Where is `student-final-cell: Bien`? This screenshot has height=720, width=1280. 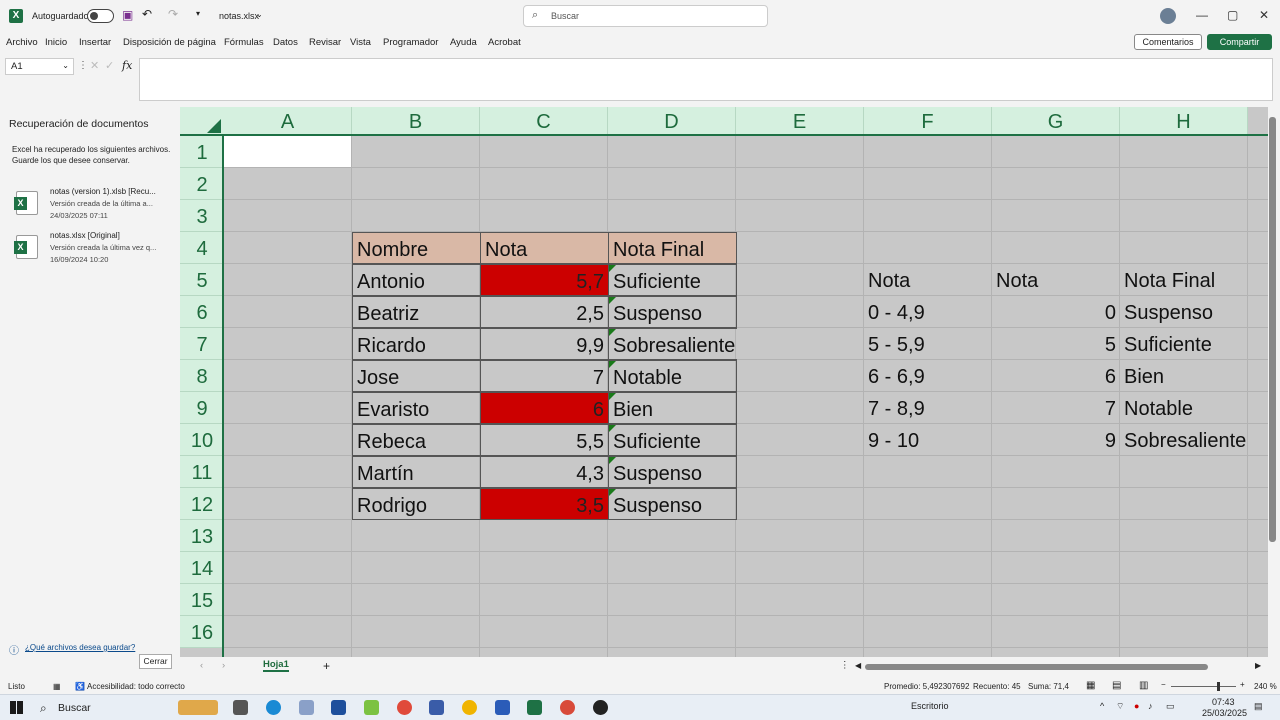
student-final-cell: Bien is located at coordinates (672, 408).